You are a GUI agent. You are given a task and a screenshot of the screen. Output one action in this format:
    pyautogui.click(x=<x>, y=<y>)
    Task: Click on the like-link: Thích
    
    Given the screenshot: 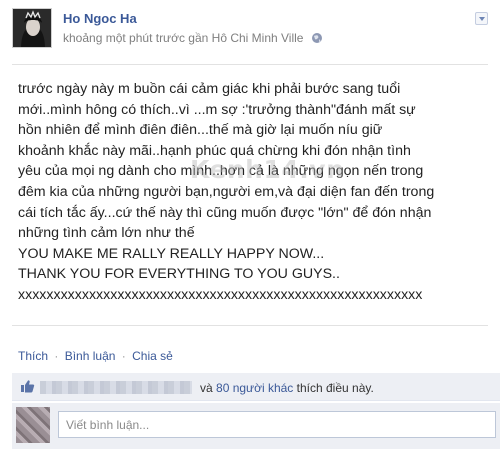 What is the action you would take?
    pyautogui.click(x=33, y=356)
    